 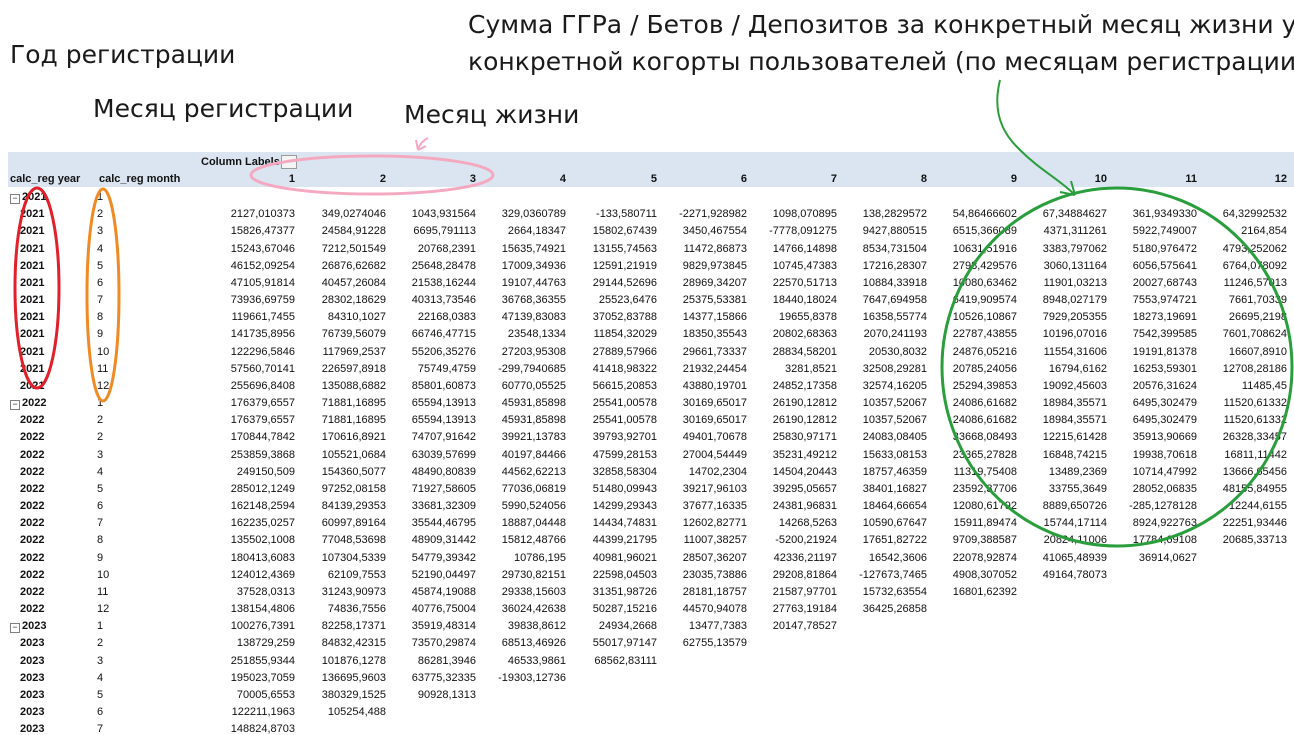 What do you see at coordinates (45, 179) in the screenshot?
I see `row-header-year: calc_reg year` at bounding box center [45, 179].